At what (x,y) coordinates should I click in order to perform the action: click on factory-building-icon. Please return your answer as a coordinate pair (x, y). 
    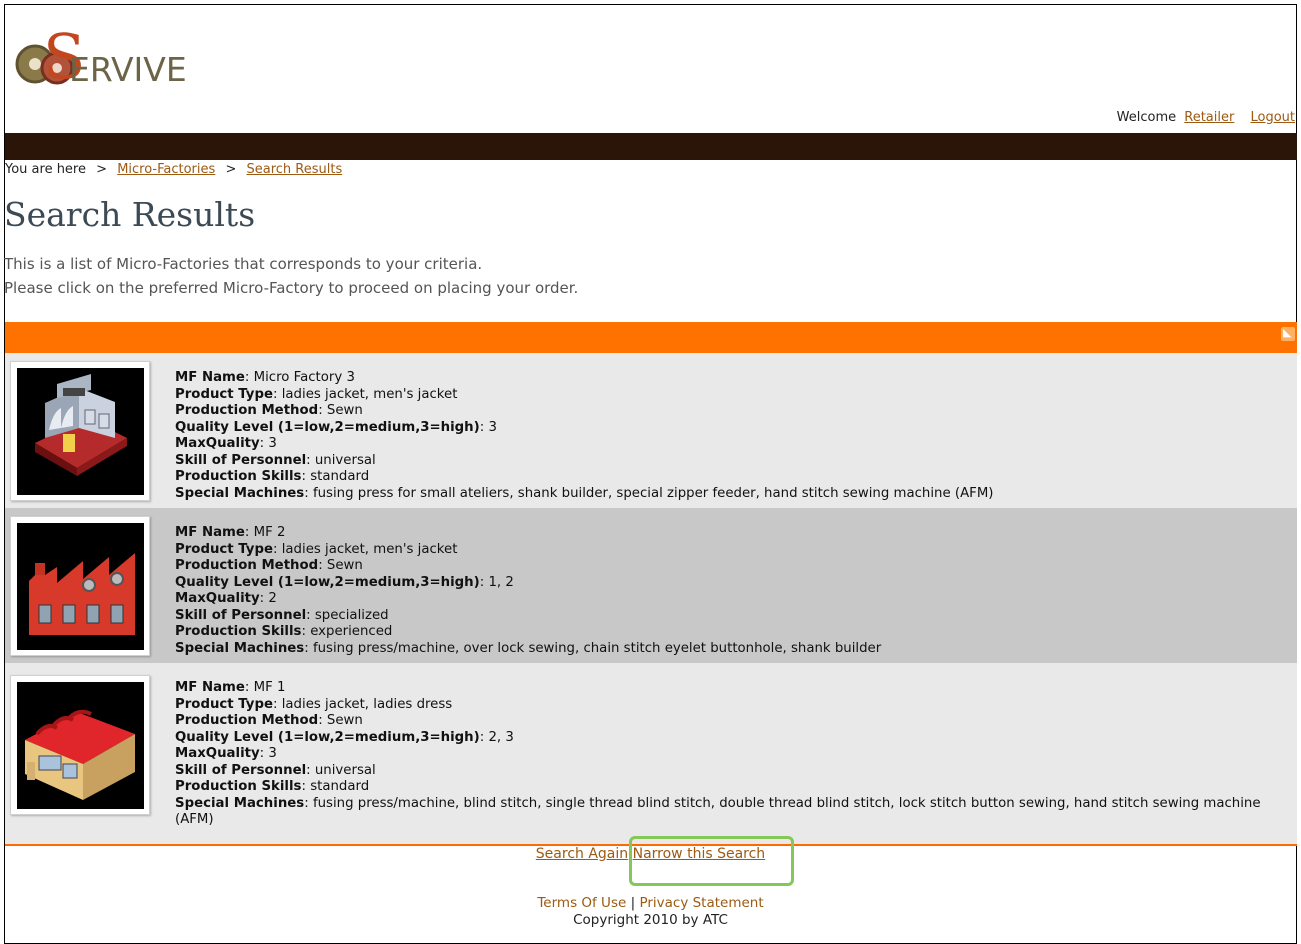
    Looking at the image, I should click on (81, 425).